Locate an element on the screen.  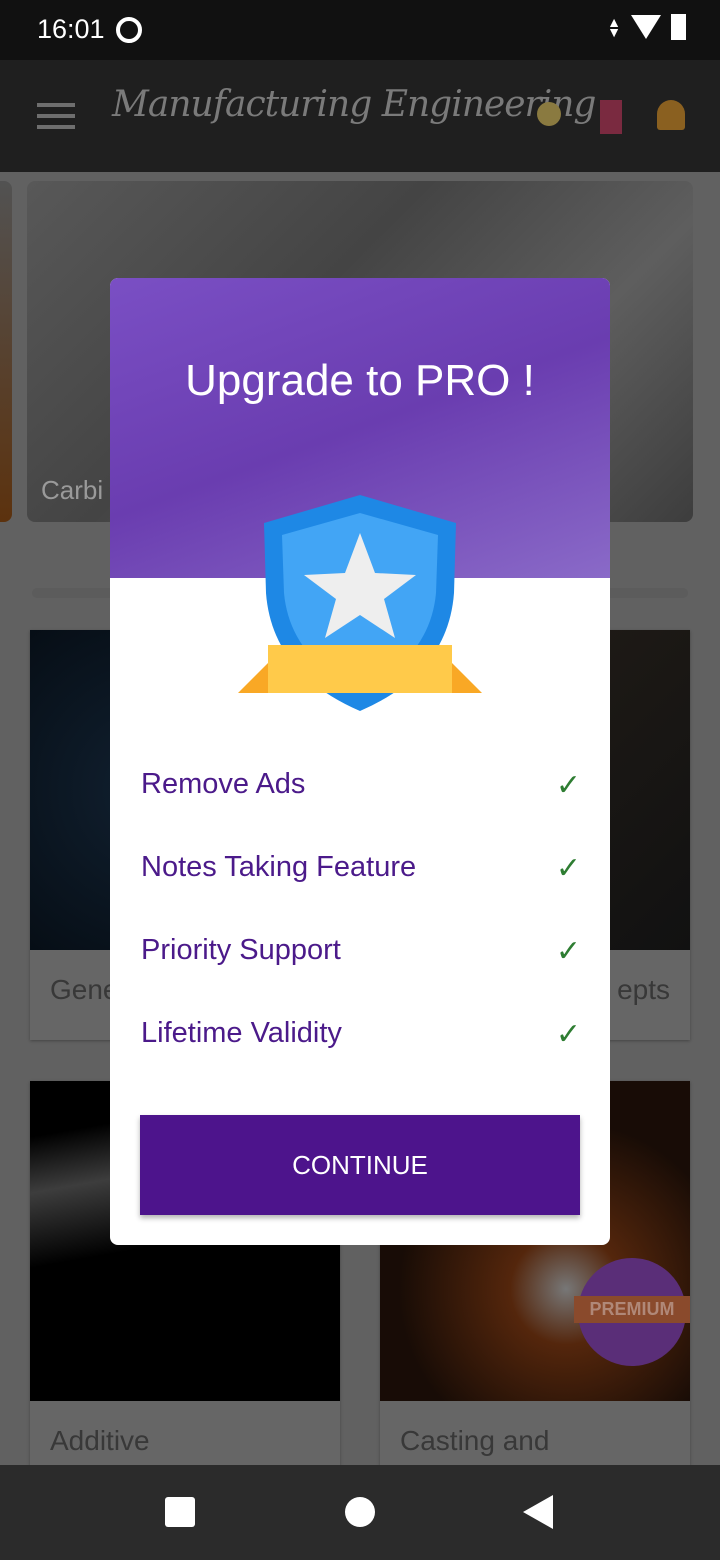
status-time: 16:01 is located at coordinates (71, 29).